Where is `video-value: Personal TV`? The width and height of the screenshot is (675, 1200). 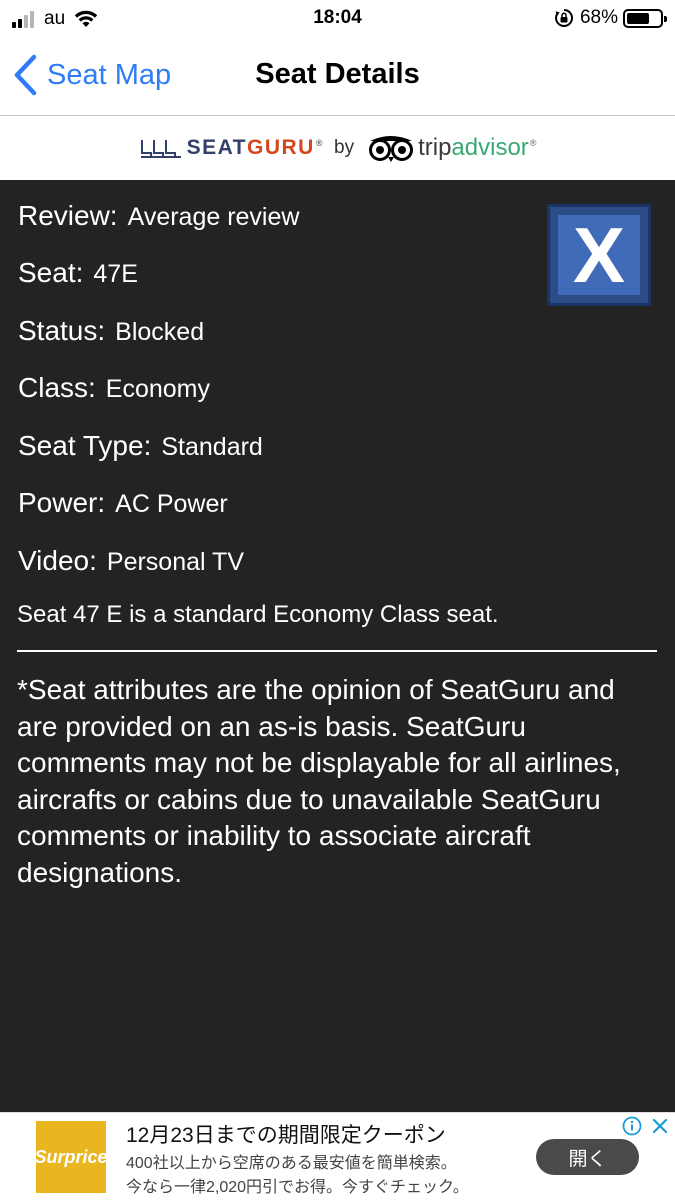 video-value: Personal TV is located at coordinates (175, 562).